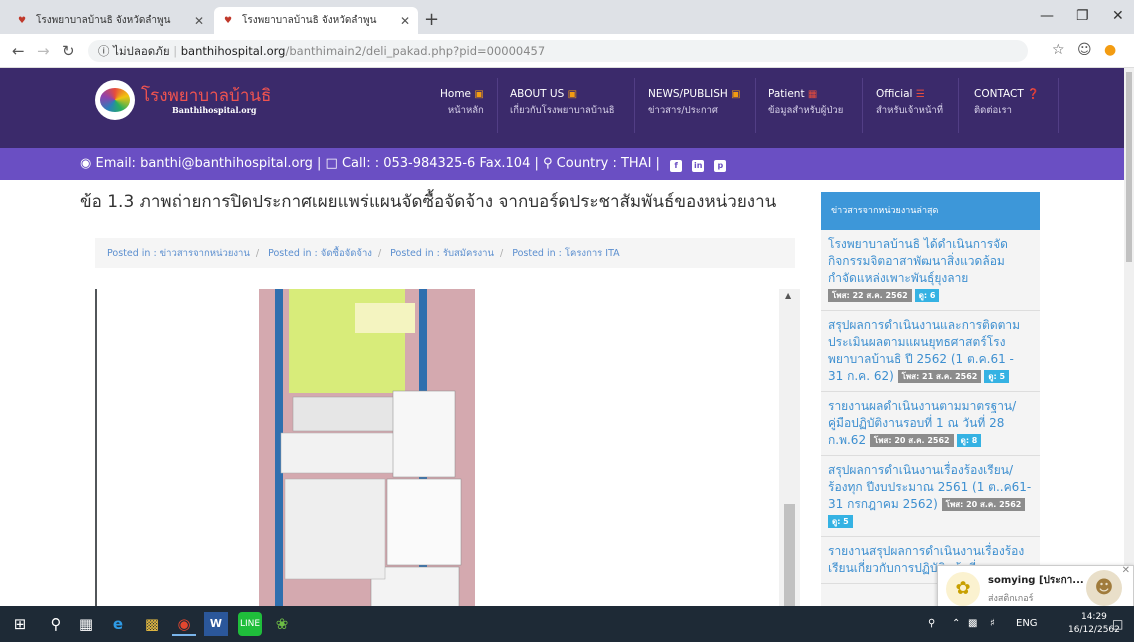 This screenshot has height=642, width=1134. What do you see at coordinates (118, 624) in the screenshot?
I see `edge-icon: e` at bounding box center [118, 624].